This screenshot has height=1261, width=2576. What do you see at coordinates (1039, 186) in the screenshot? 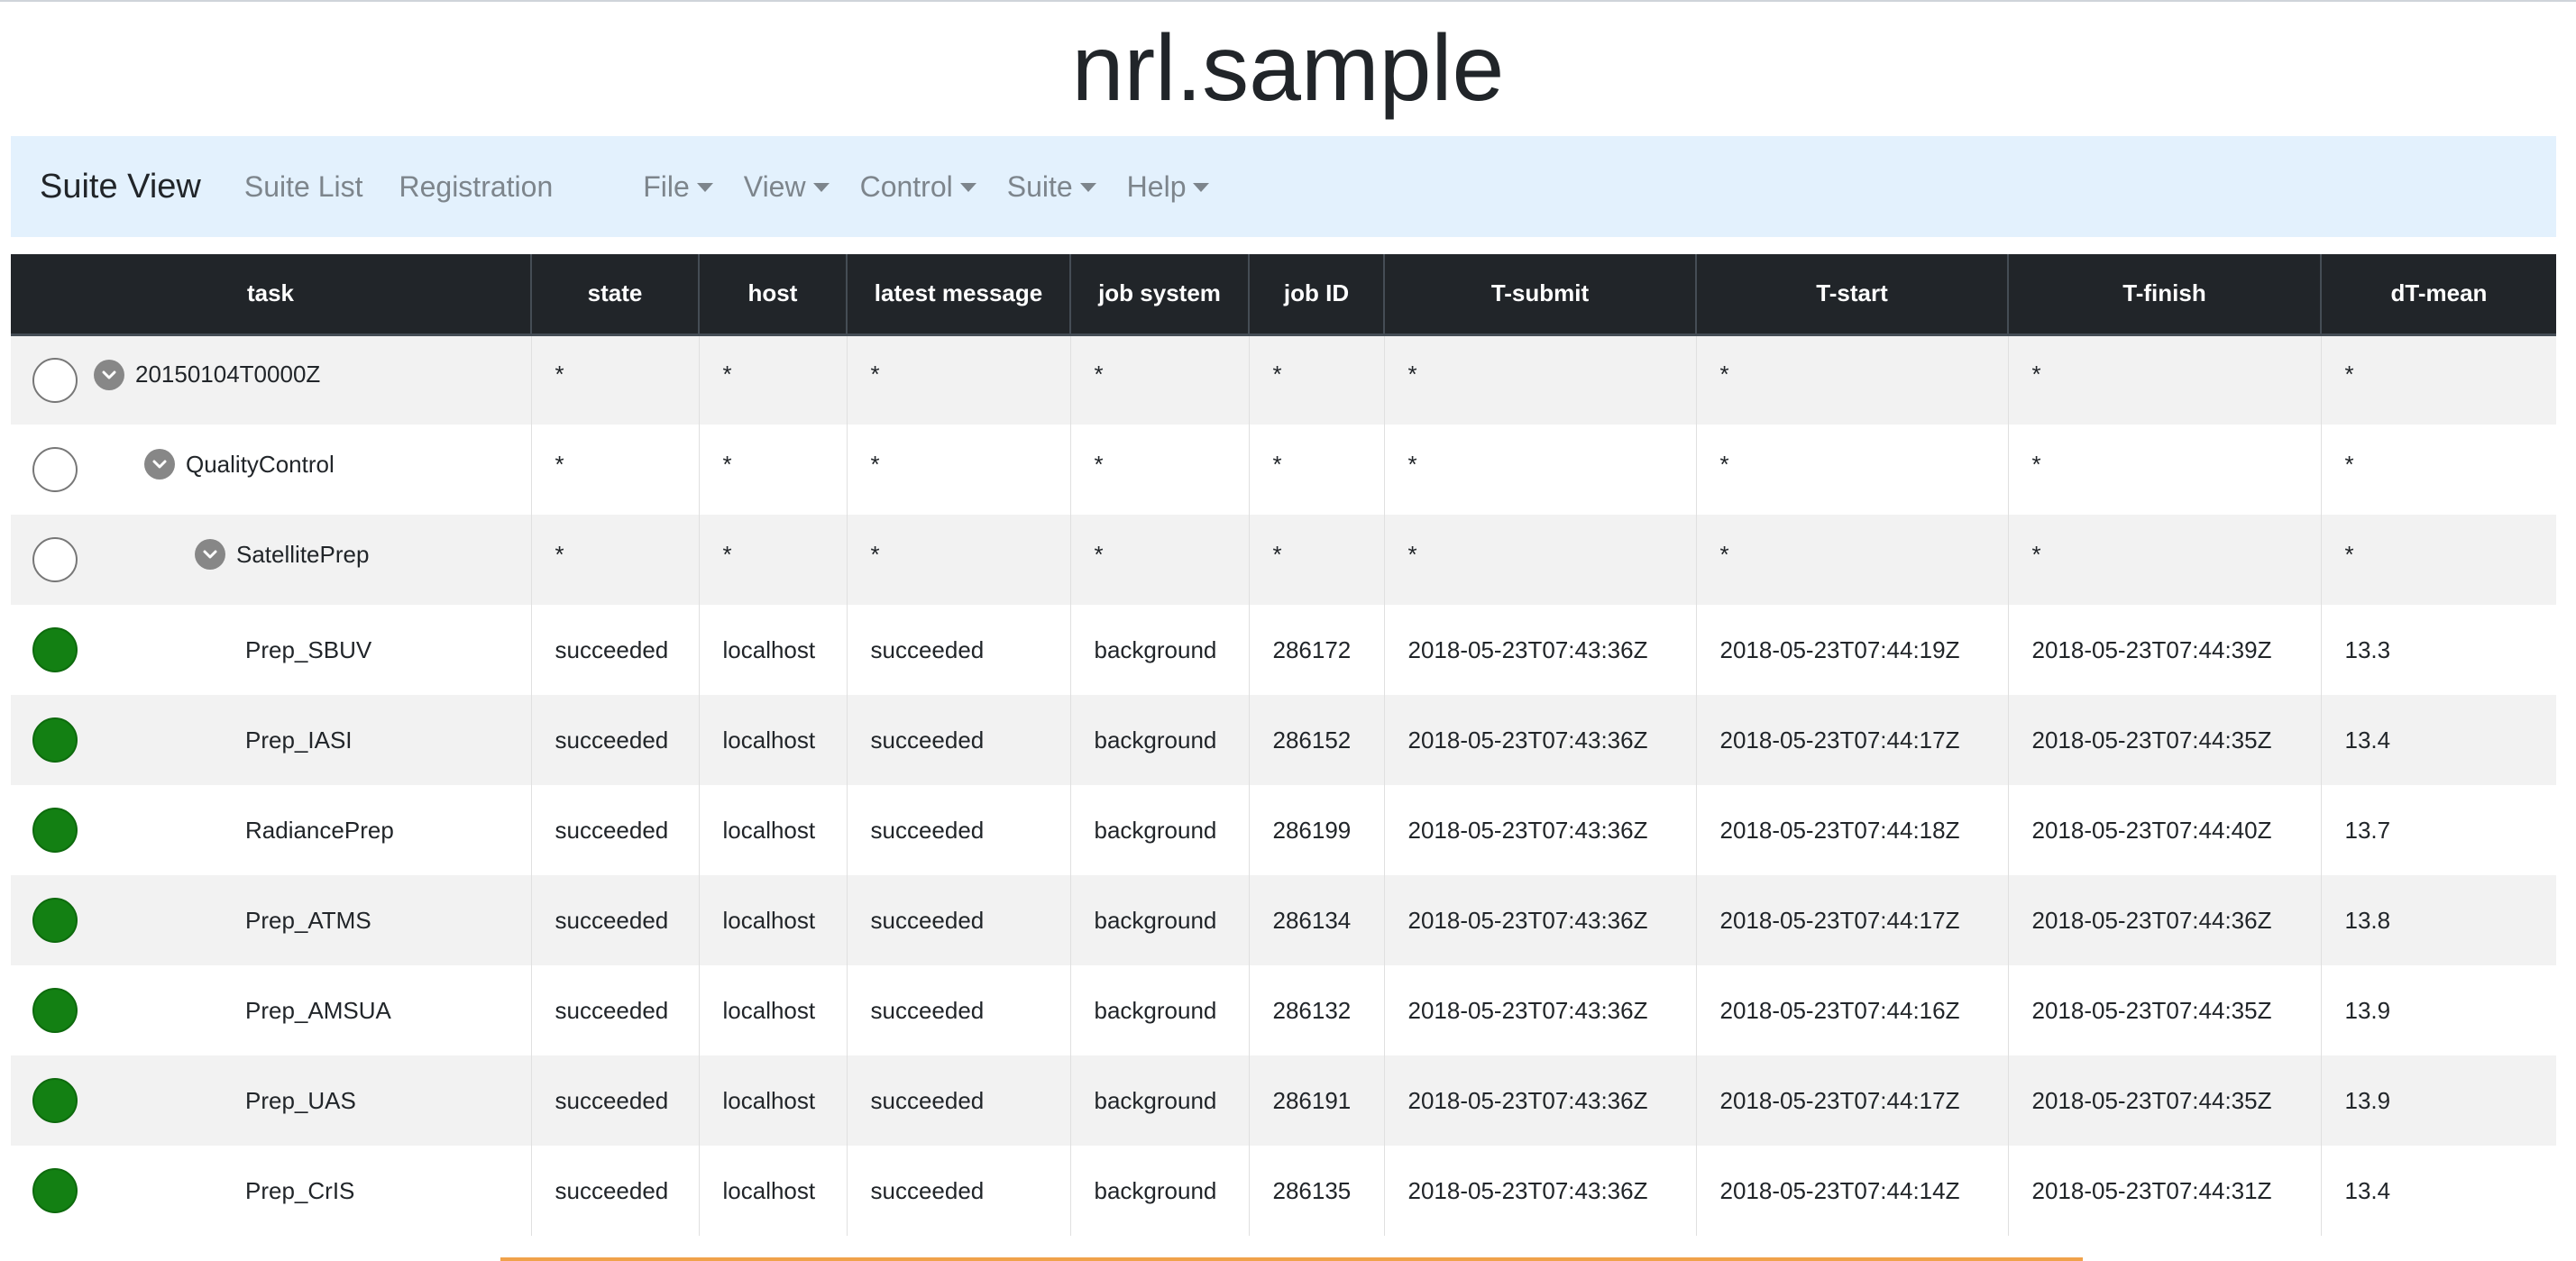
I see `menu-suite-label: Suite` at bounding box center [1039, 186].